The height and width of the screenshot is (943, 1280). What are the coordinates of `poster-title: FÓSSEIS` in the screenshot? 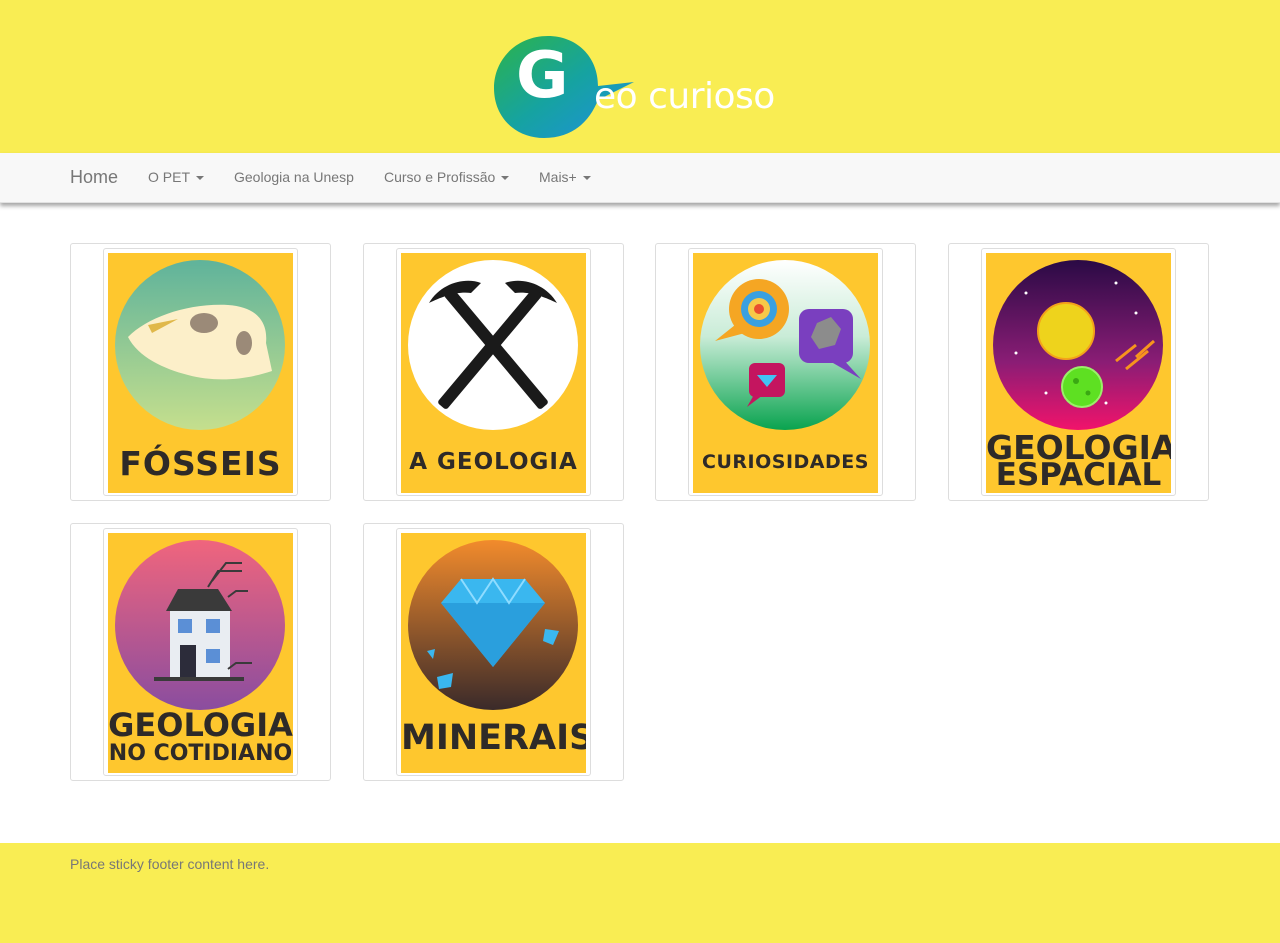 It's located at (200, 463).